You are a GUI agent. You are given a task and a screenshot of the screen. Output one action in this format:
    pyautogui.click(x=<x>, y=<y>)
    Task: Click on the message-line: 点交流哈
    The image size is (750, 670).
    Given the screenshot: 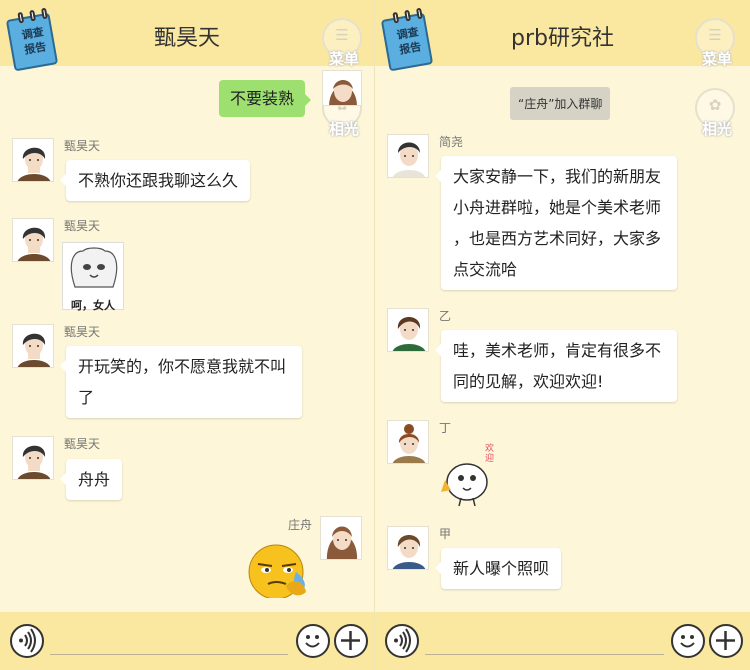 What is the action you would take?
    pyautogui.click(x=485, y=269)
    